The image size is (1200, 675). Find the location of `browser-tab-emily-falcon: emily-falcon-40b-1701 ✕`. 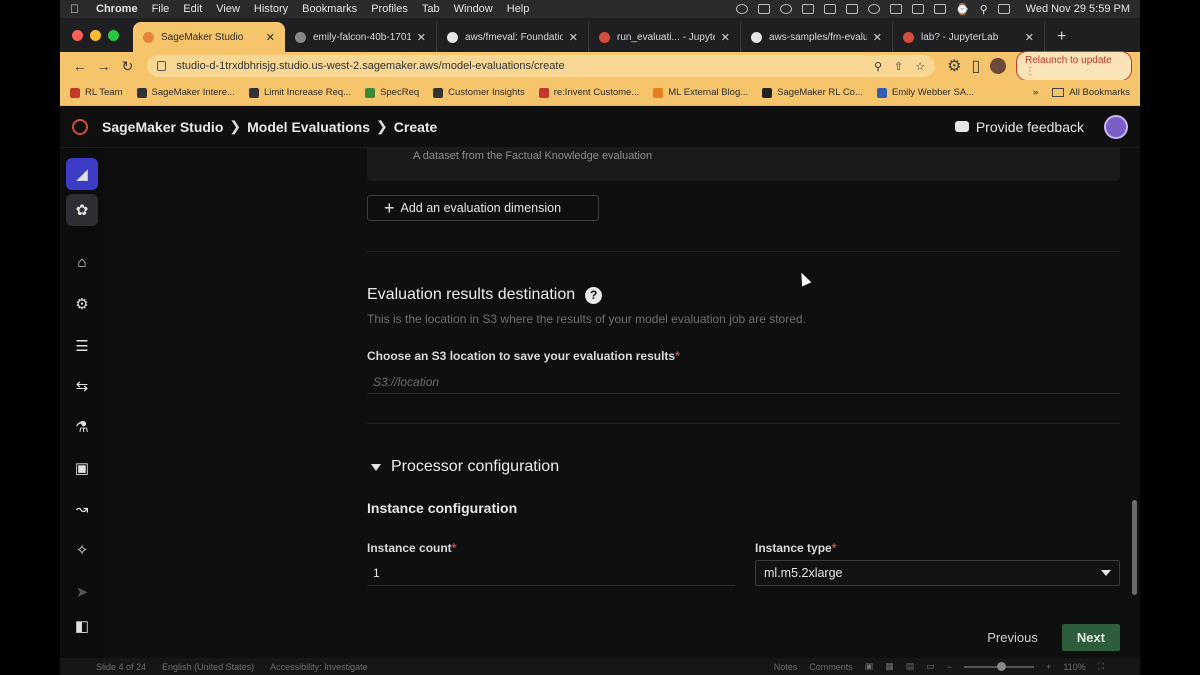

browser-tab-emily-falcon: emily-falcon-40b-1701 ✕ is located at coordinates (361, 37).